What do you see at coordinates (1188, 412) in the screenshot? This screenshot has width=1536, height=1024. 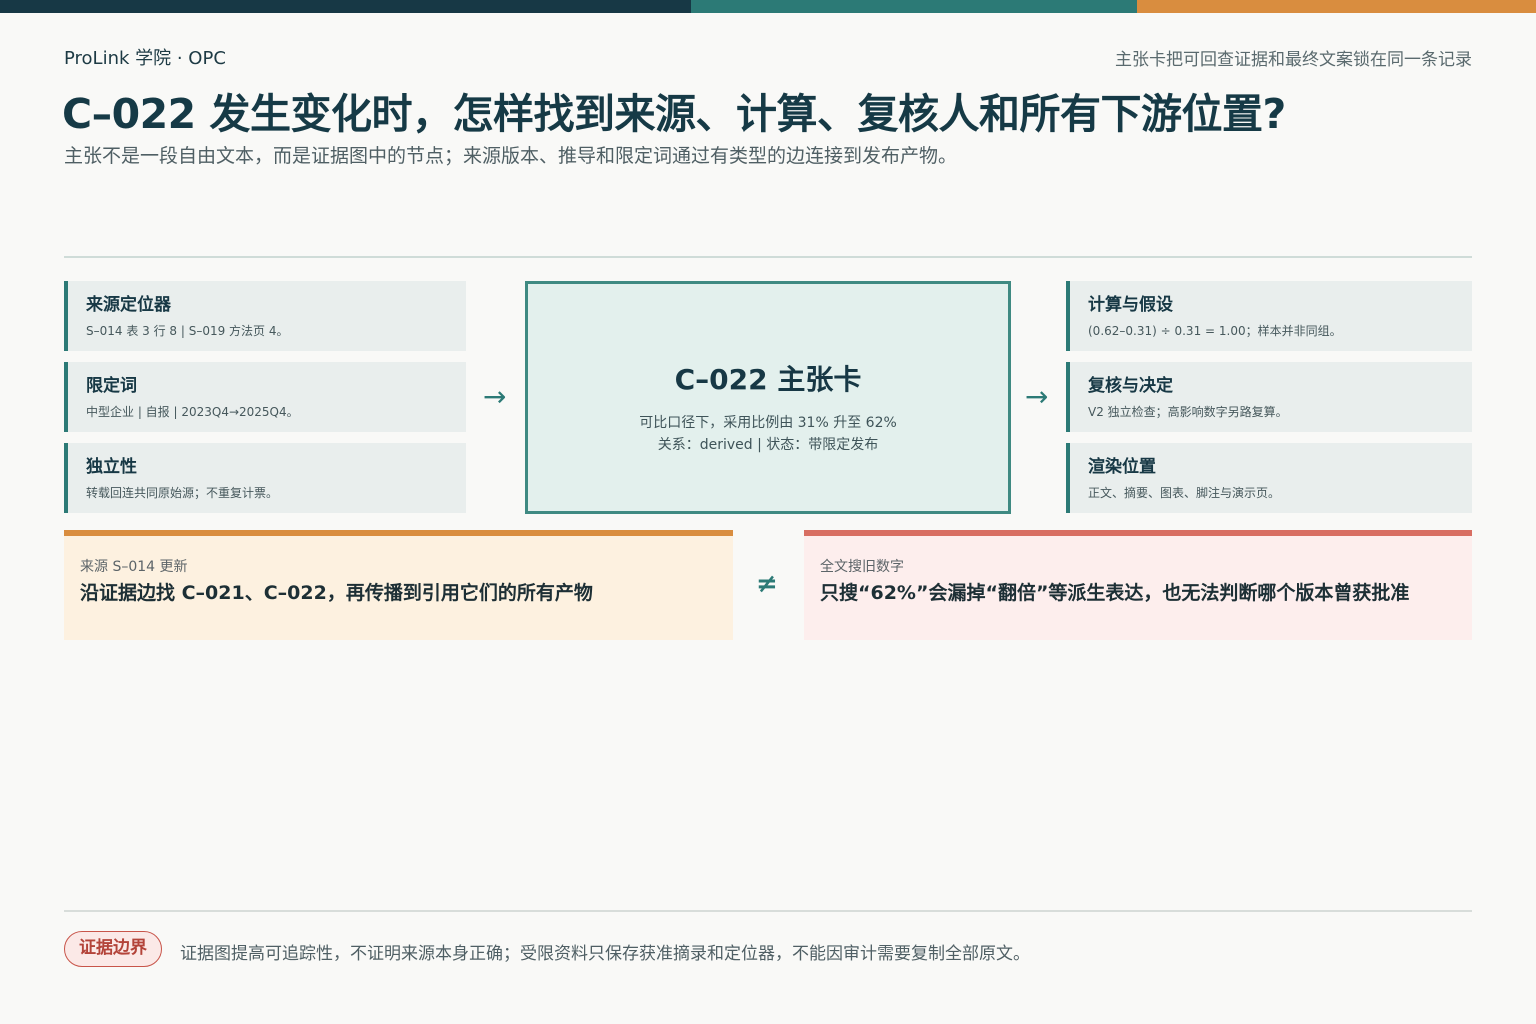 I see `node-description: V2 独立检查；高影响数字另路复算。` at bounding box center [1188, 412].